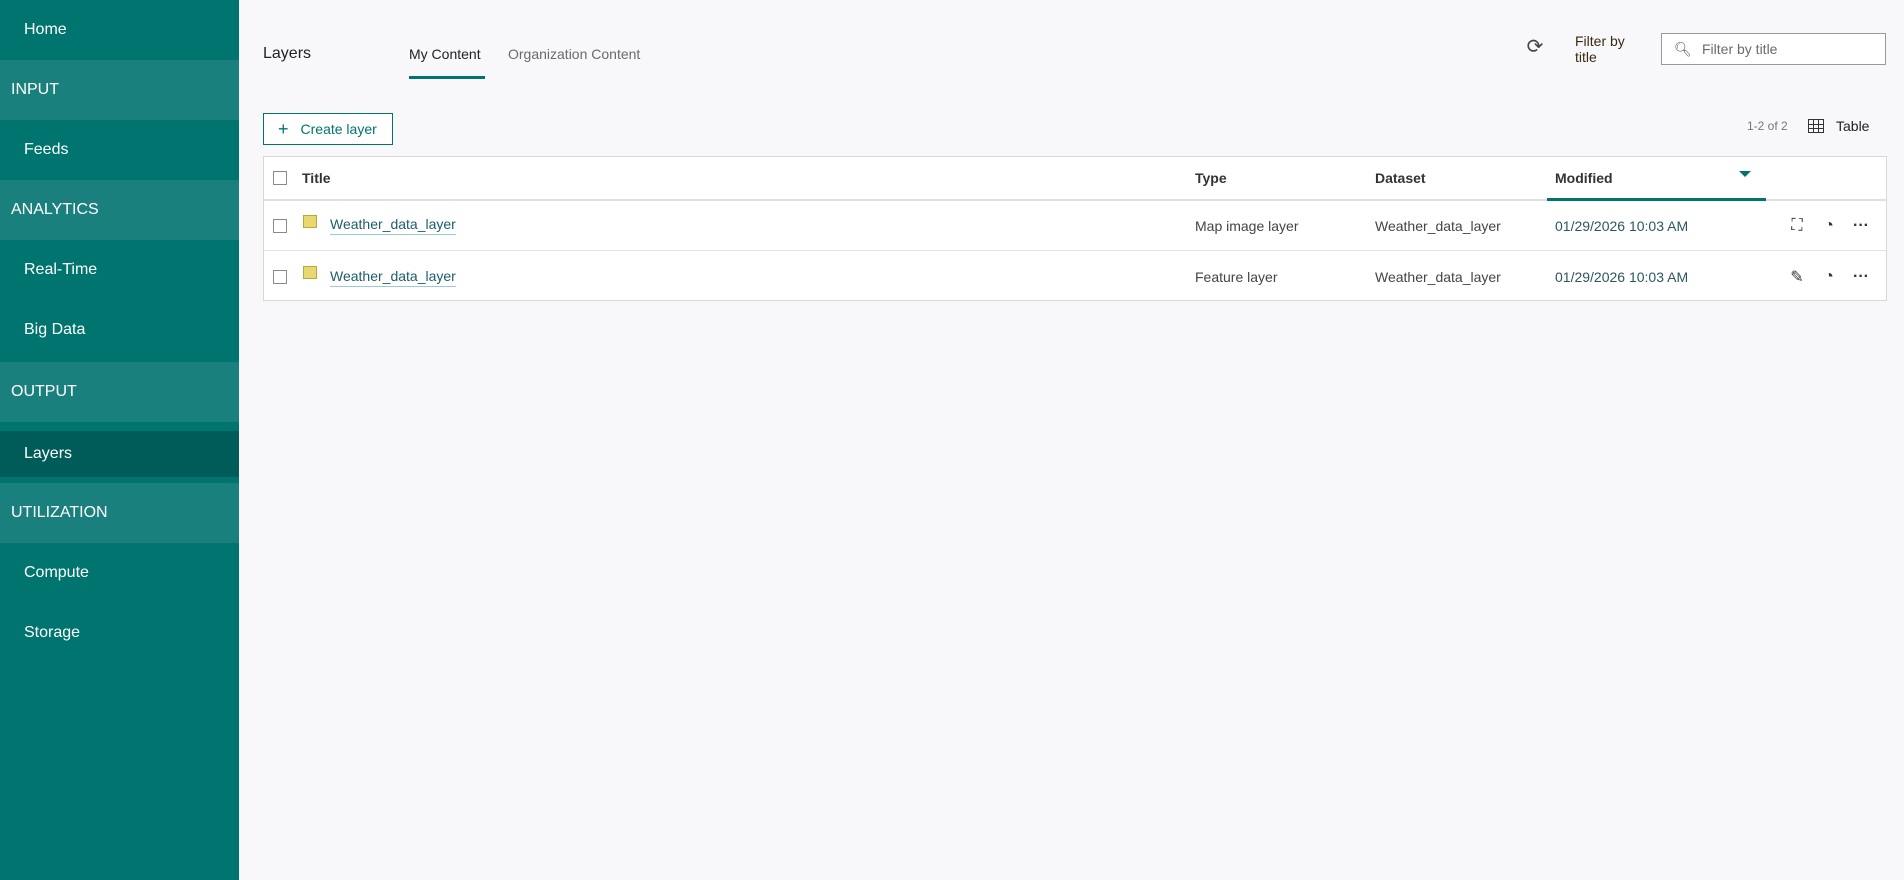  Describe the element at coordinates (1236, 277) in the screenshot. I see `layer-type: Feature layer` at that location.